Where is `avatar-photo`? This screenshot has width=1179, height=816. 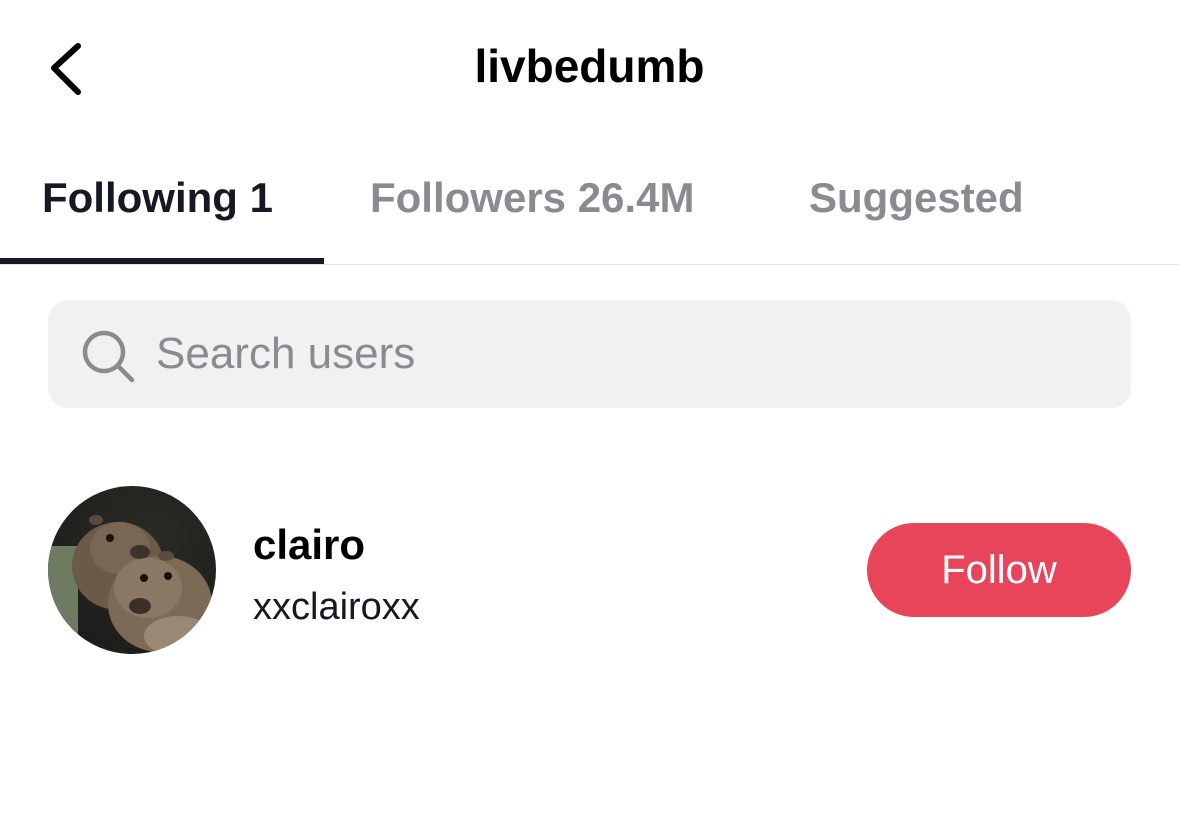 avatar-photo is located at coordinates (132, 570).